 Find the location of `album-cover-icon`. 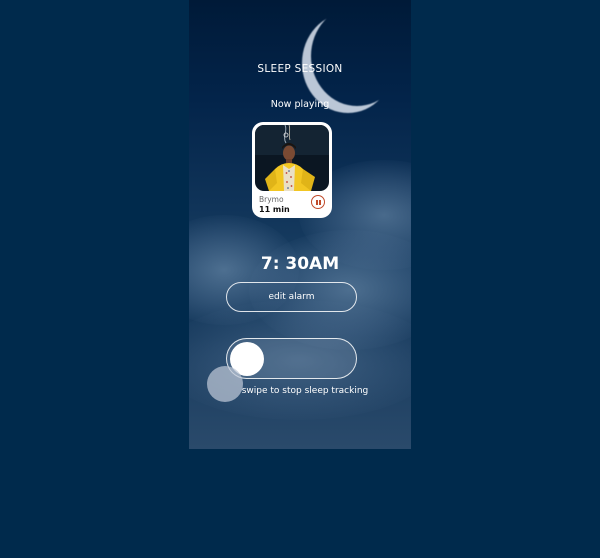

album-cover-icon is located at coordinates (292, 158).